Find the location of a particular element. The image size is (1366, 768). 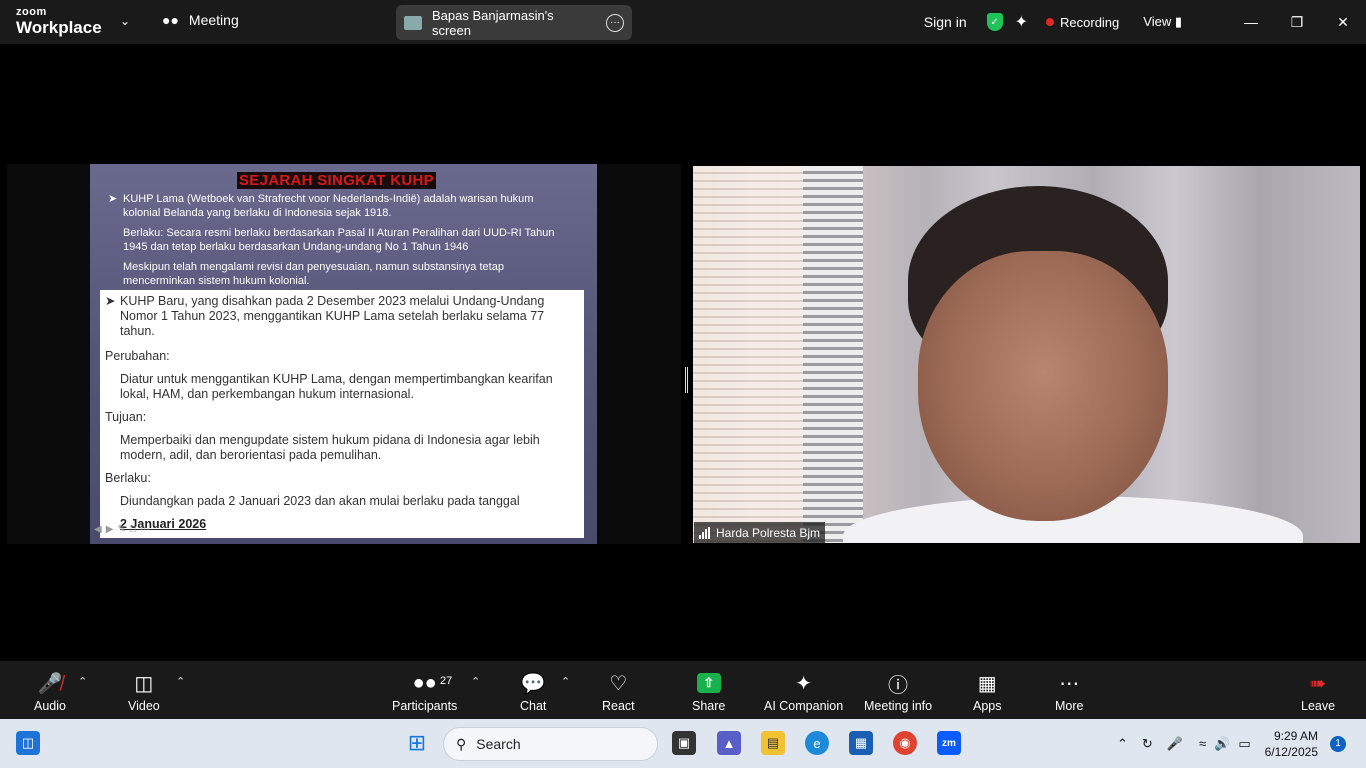

zoom-logo: zoom Workplace is located at coordinates (59, 21).